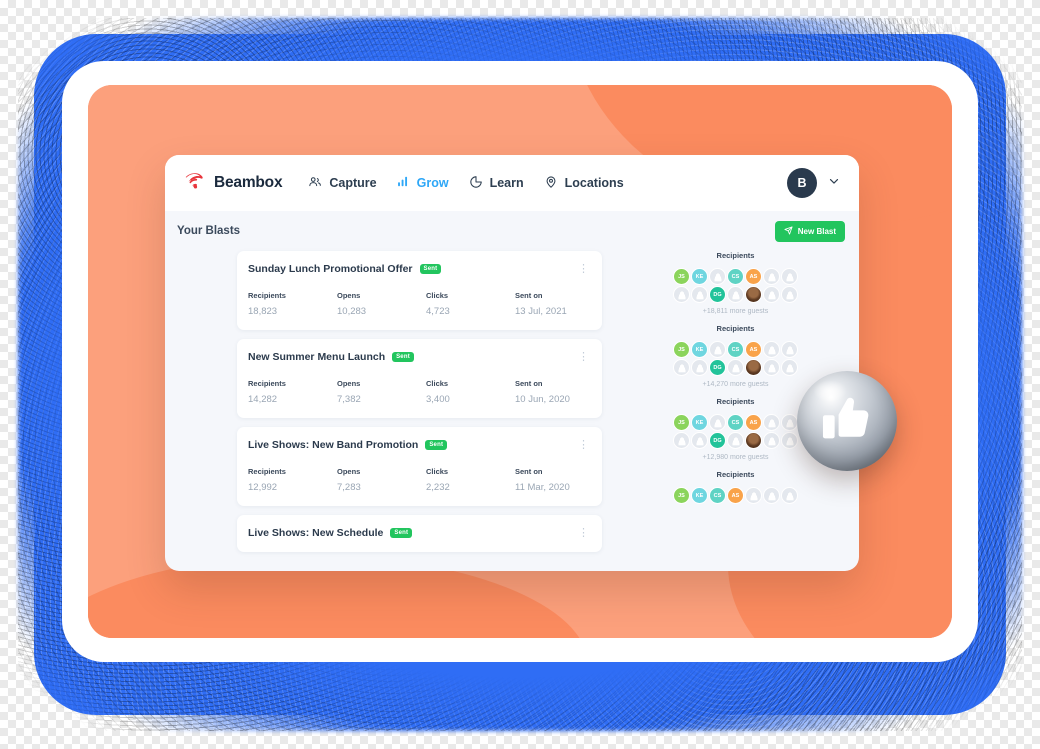  I want to click on blast-card: Live Shows: New Schedule Sent ⋮, so click(419, 533).